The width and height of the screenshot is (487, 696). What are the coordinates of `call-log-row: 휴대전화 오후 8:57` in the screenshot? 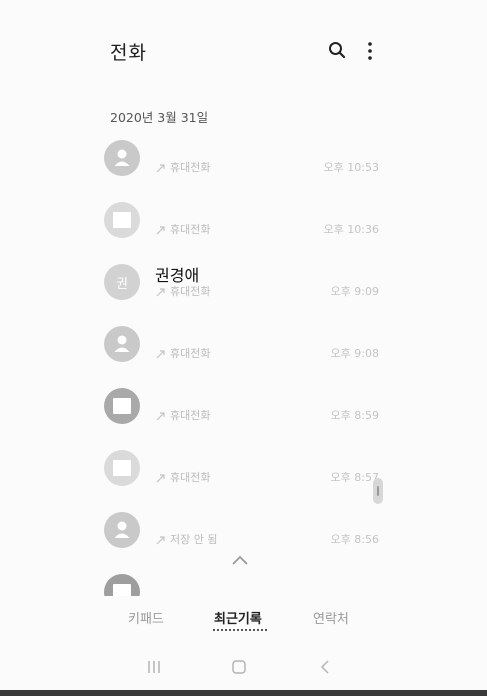 It's located at (243, 471).